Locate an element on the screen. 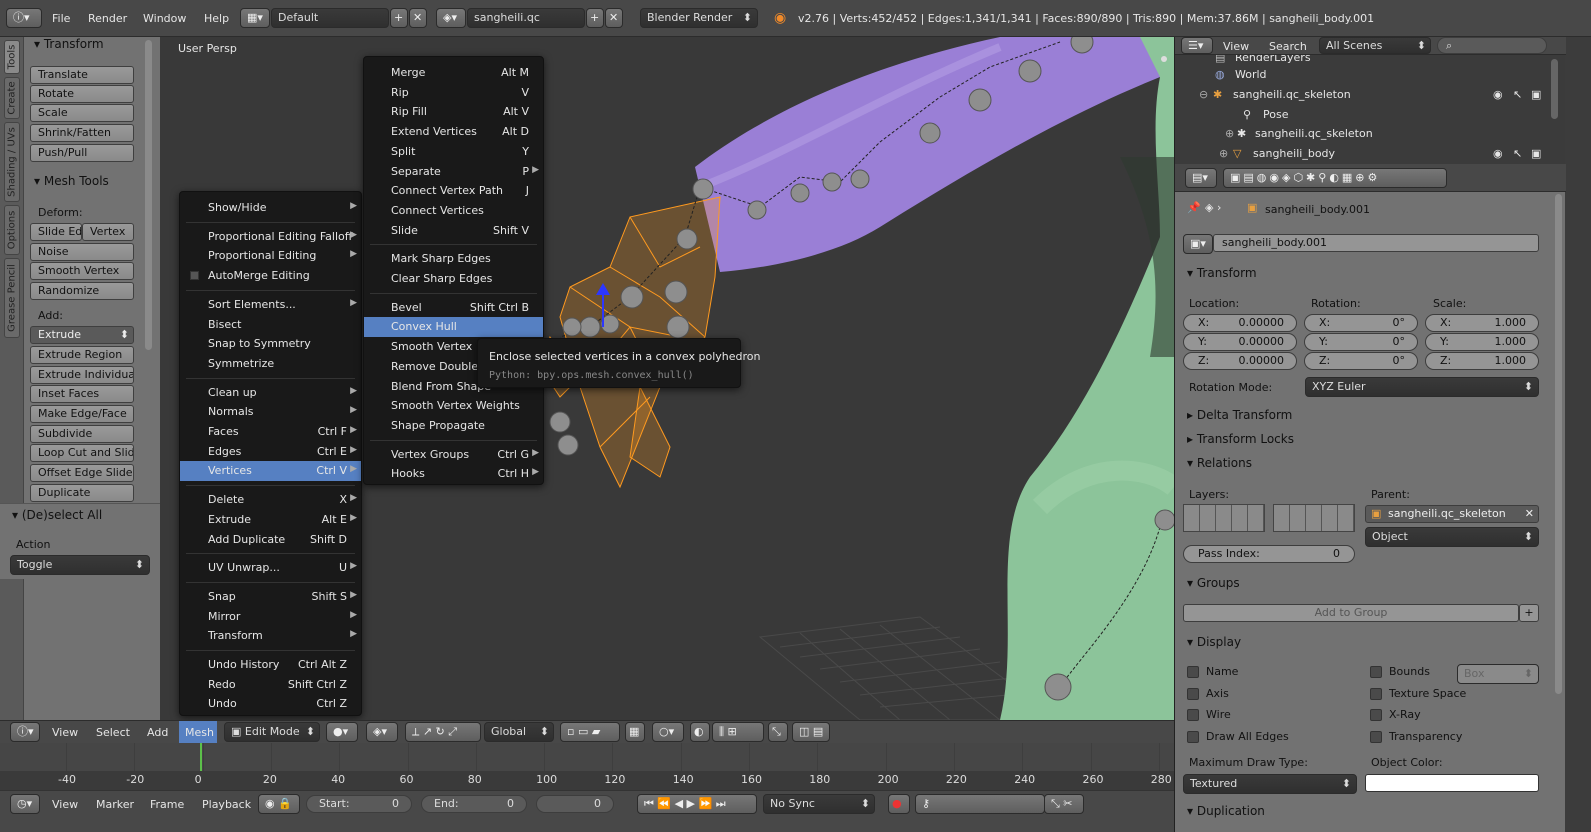 This screenshot has width=1591, height=832. menu-item: UV Unwrap... U ▶ is located at coordinates (270, 568).